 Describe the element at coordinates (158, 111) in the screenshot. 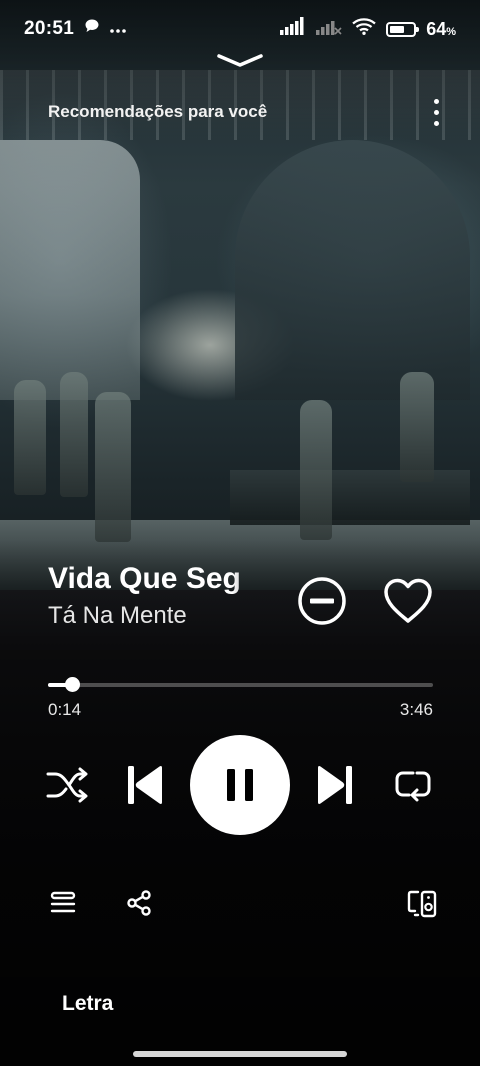

I see `context-title: Recomendações para você` at that location.